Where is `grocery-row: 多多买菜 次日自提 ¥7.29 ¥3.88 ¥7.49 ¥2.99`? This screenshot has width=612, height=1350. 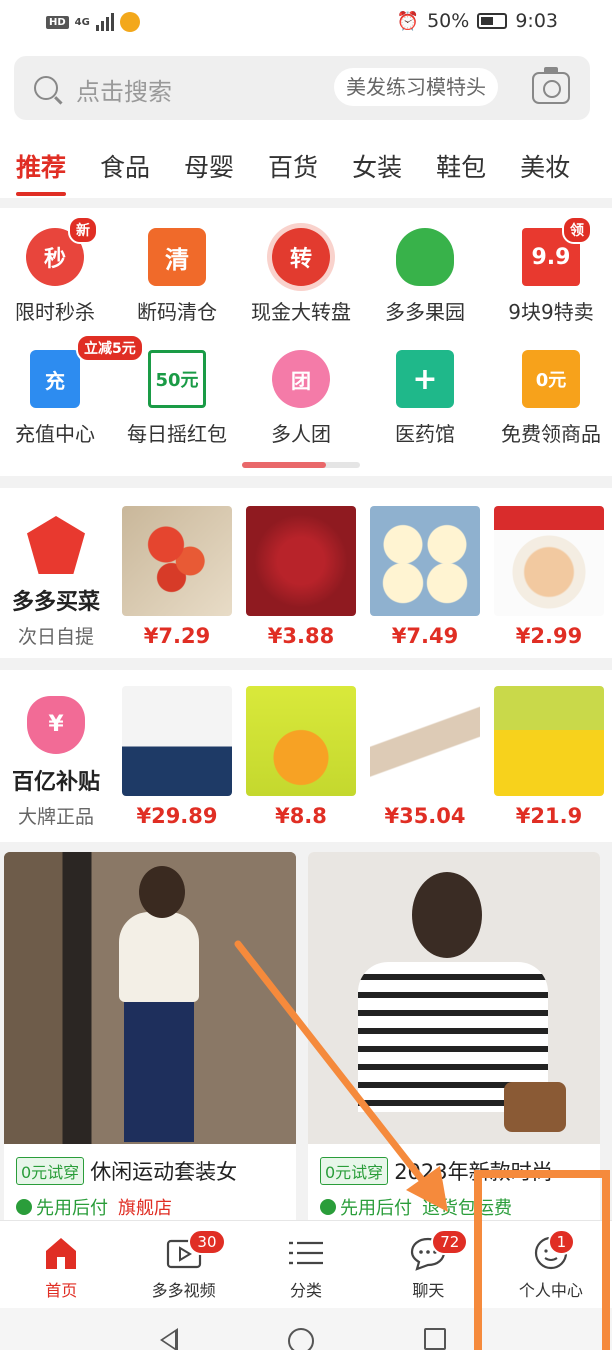
grocery-row: 多多买菜 次日自提 ¥7.29 ¥3.88 ¥7.49 ¥2.99 is located at coordinates (306, 573).